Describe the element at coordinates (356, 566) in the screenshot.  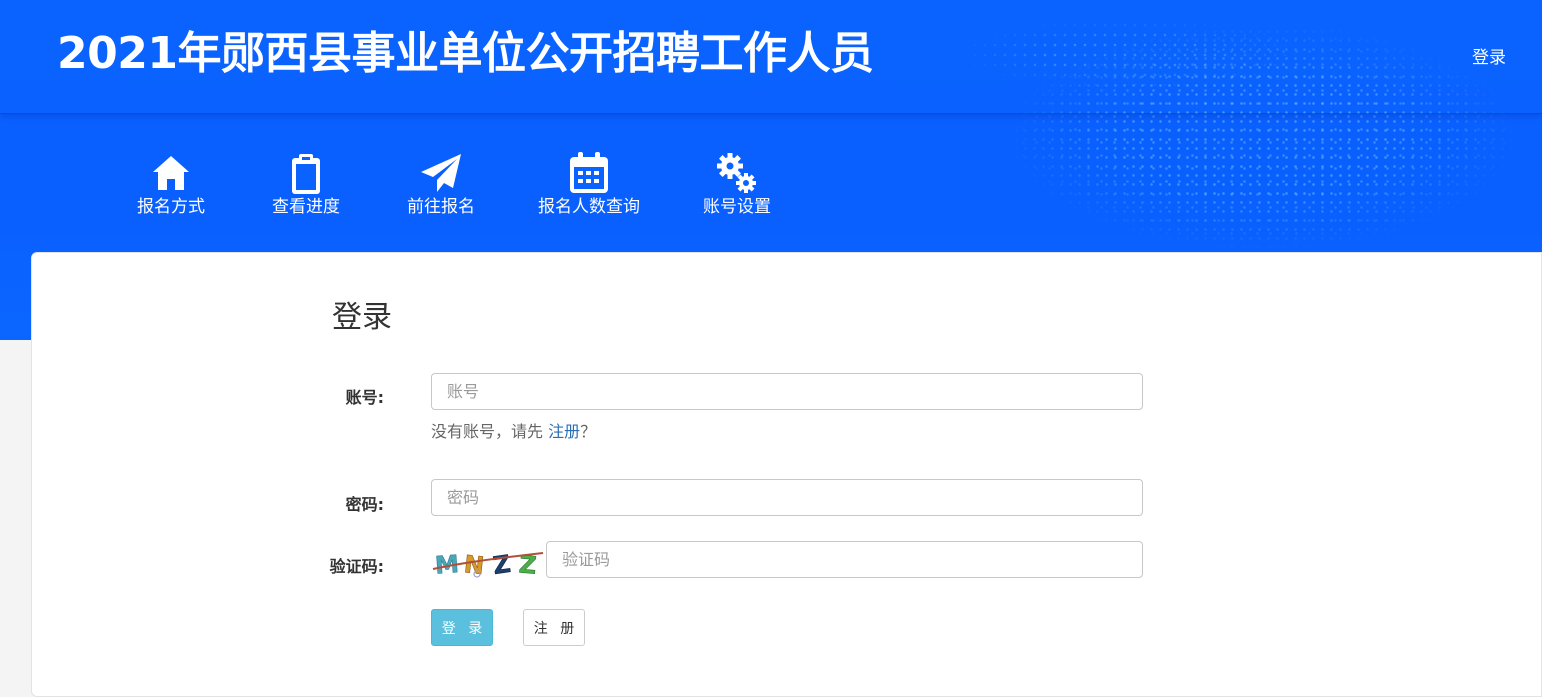
I see `captcha-label: 验证码:` at that location.